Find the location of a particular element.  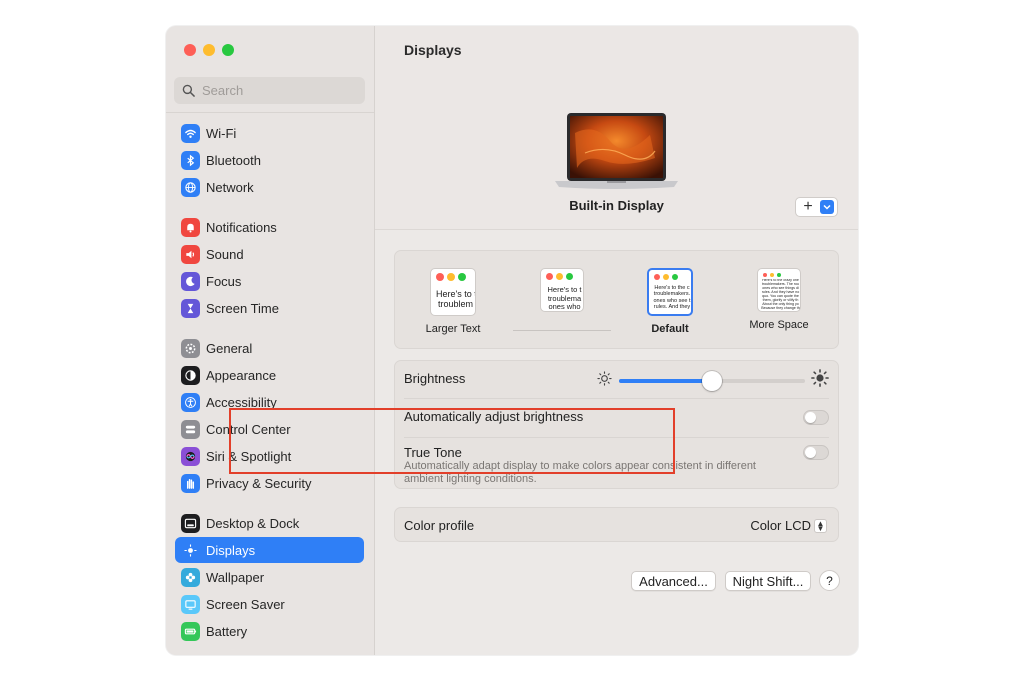

search-field is located at coordinates (269, 90).